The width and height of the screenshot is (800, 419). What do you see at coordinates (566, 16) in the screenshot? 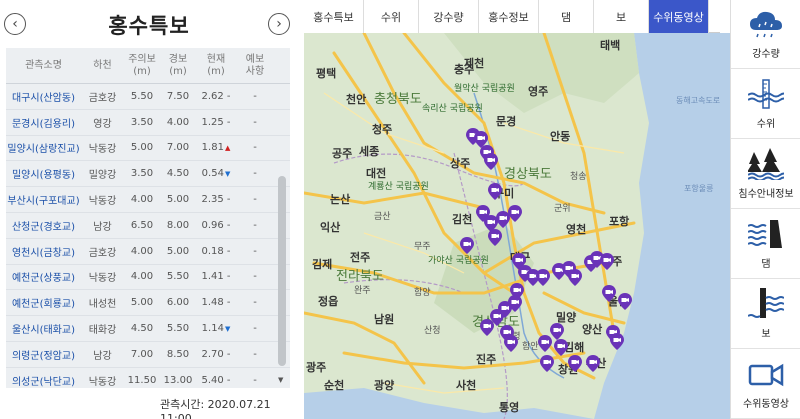
I see `tab-4: 댐` at bounding box center [566, 16].